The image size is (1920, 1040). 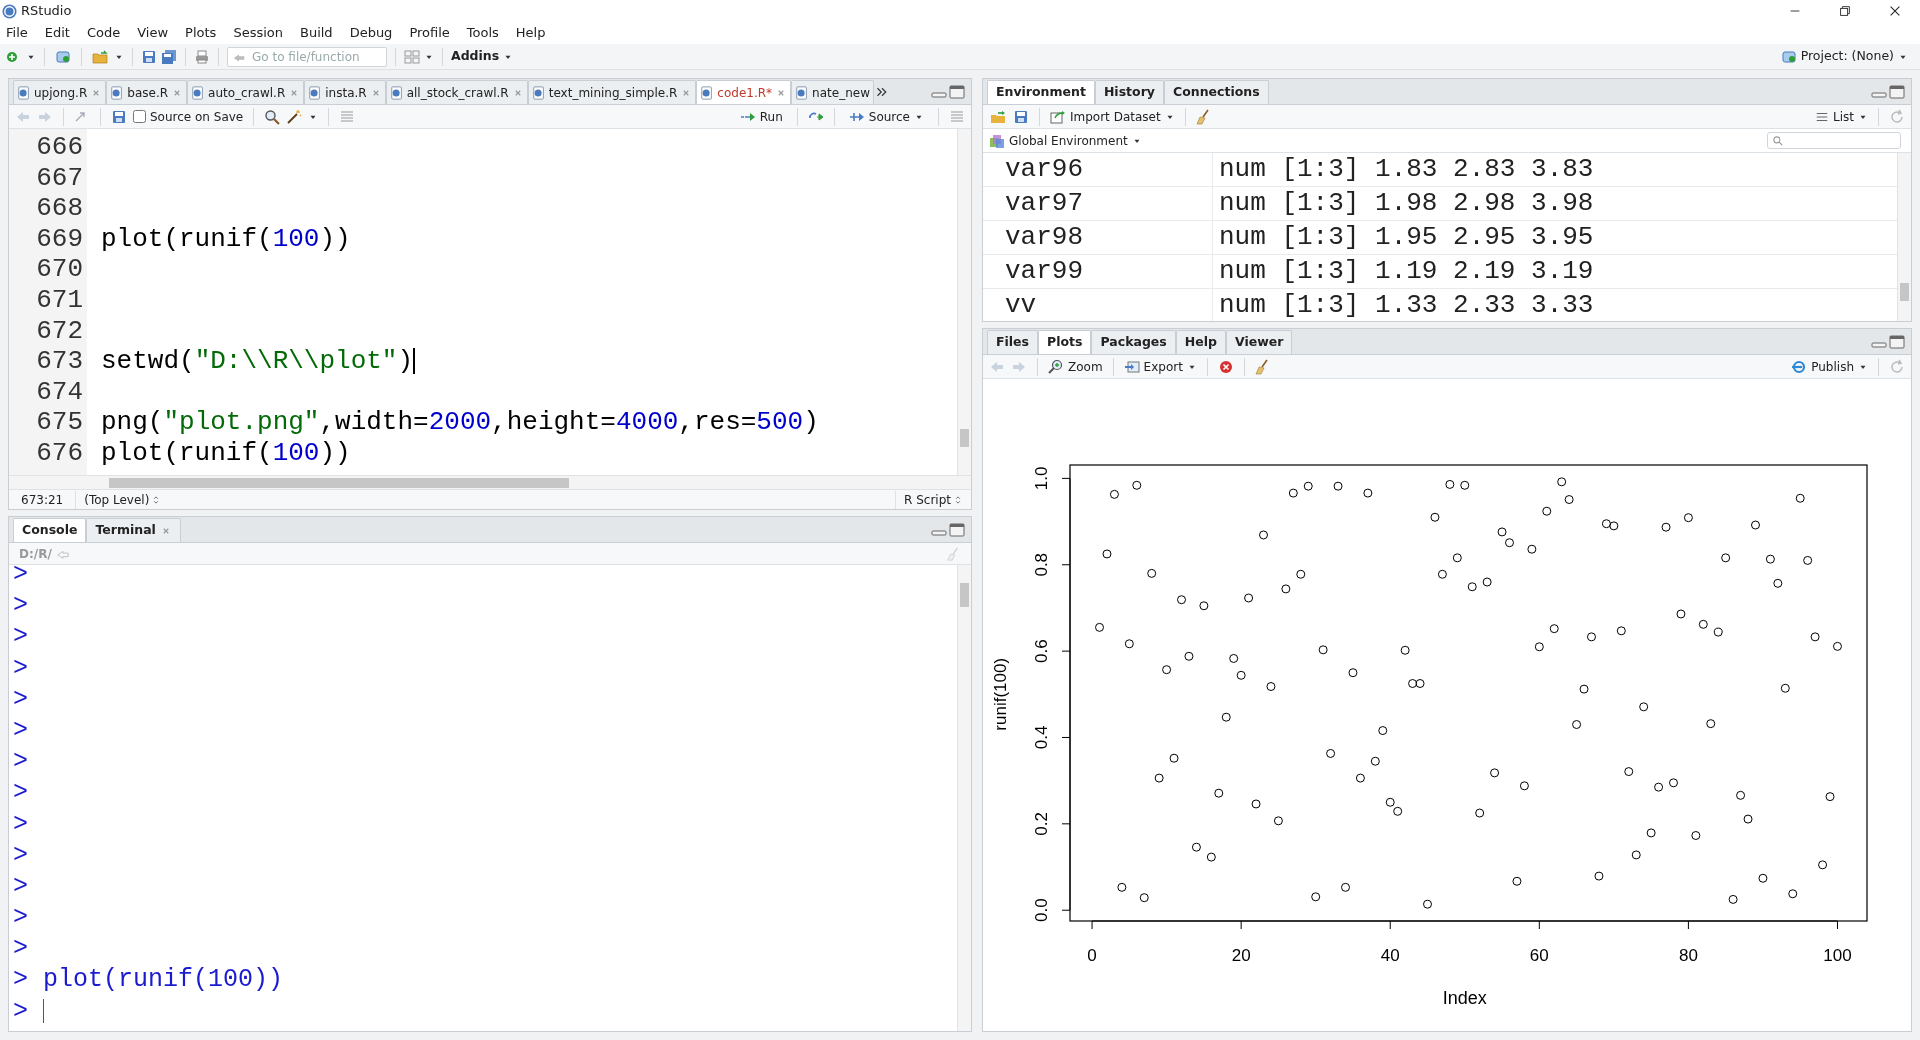 What do you see at coordinates (1406, 203) in the screenshot?
I see `variable-value: num [1:3] 1.98 2.98 3.98` at bounding box center [1406, 203].